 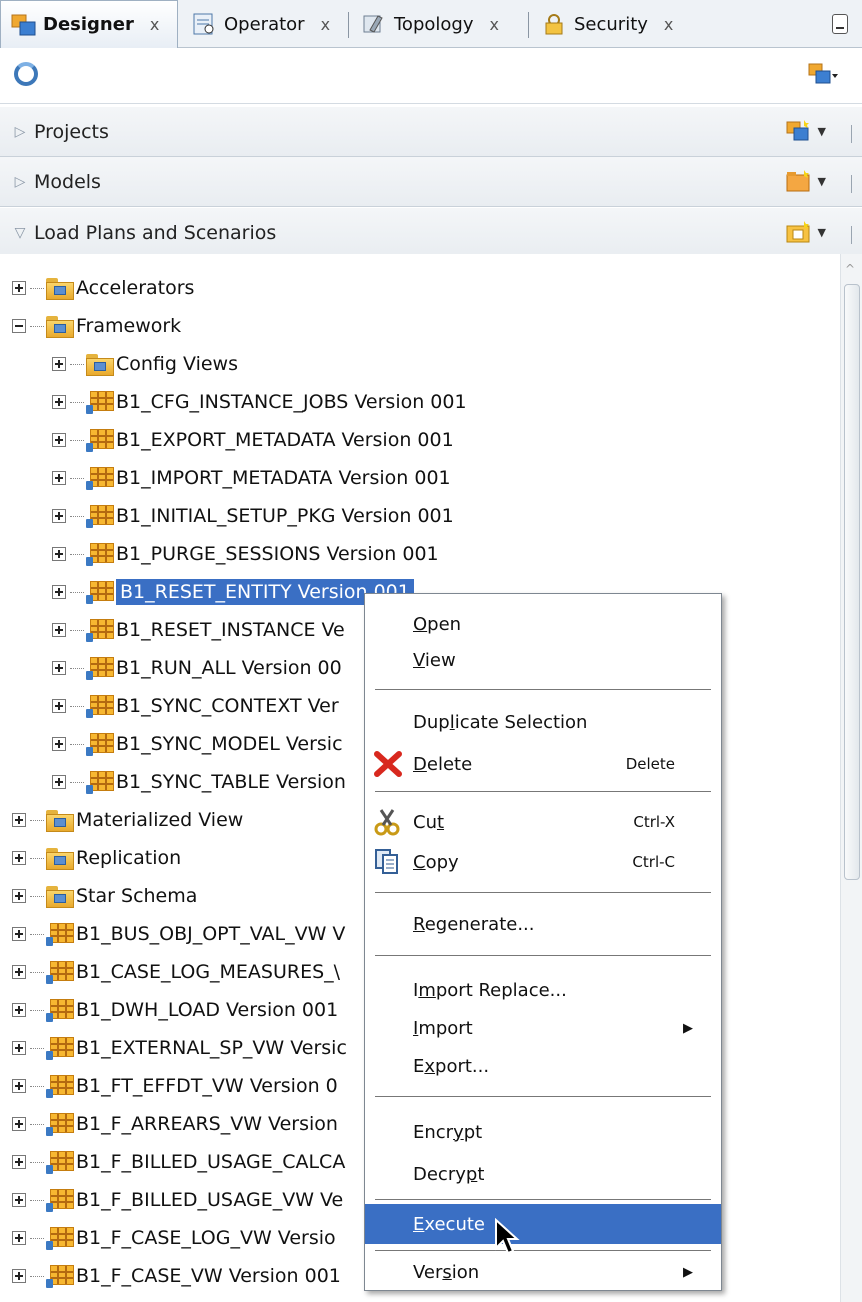 I want to click on tree-label: B1_F_BILLED_USAGE_CALCA, so click(x=211, y=1162).